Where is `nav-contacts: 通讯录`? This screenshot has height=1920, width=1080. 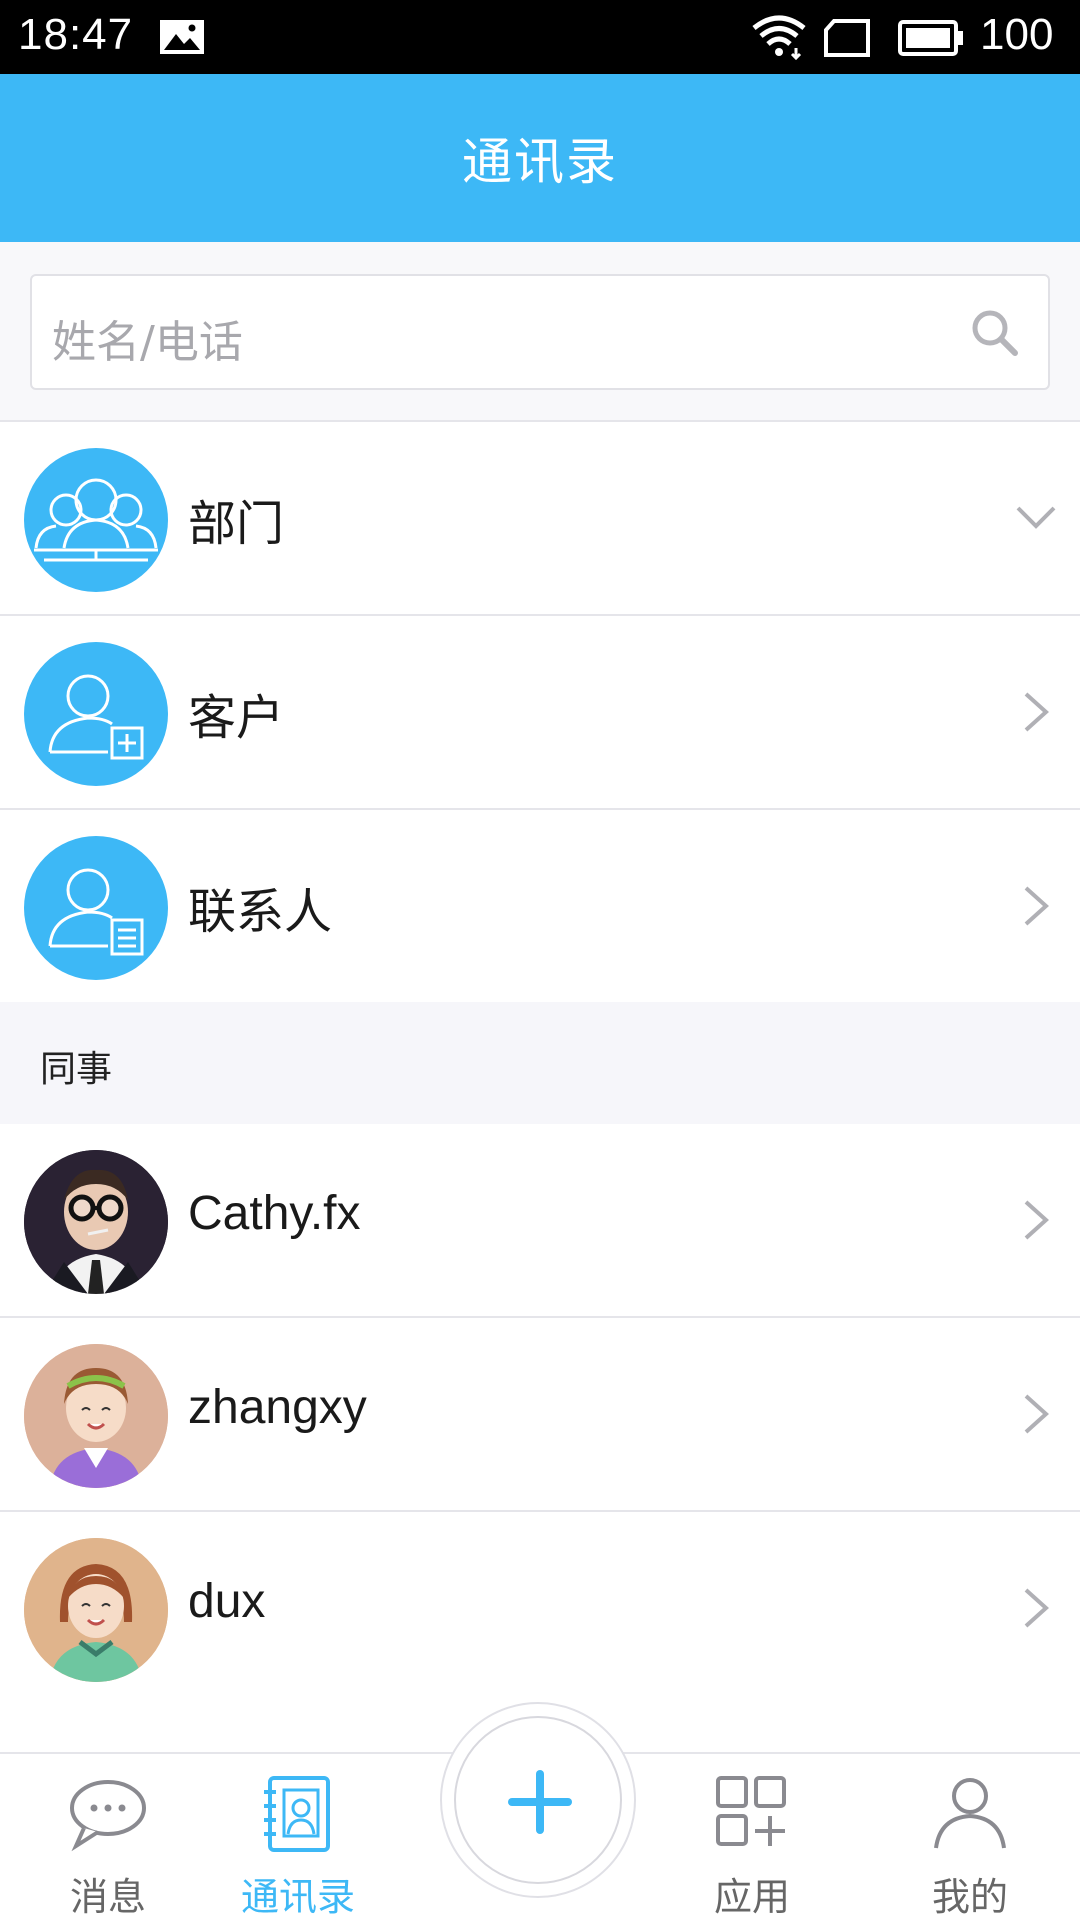 nav-contacts: 通讯录 is located at coordinates (298, 1837).